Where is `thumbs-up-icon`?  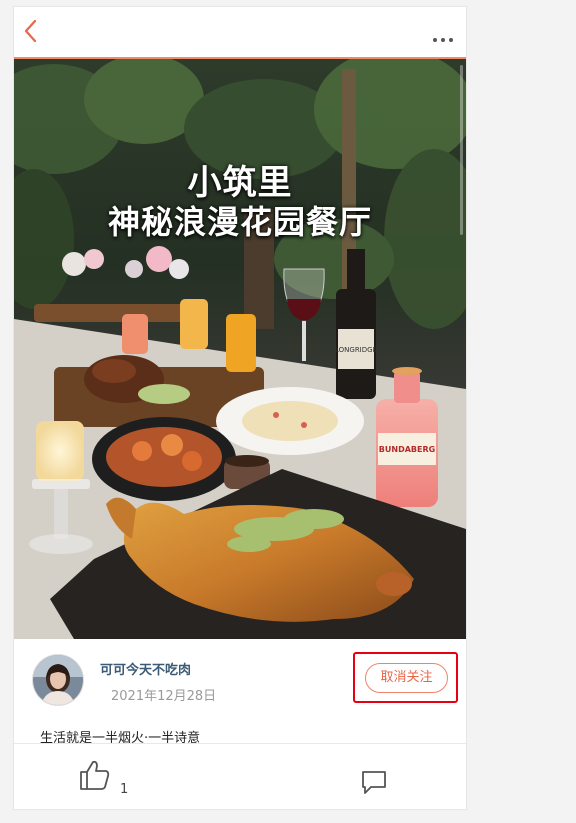
thumbs-up-icon is located at coordinates (95, 775).